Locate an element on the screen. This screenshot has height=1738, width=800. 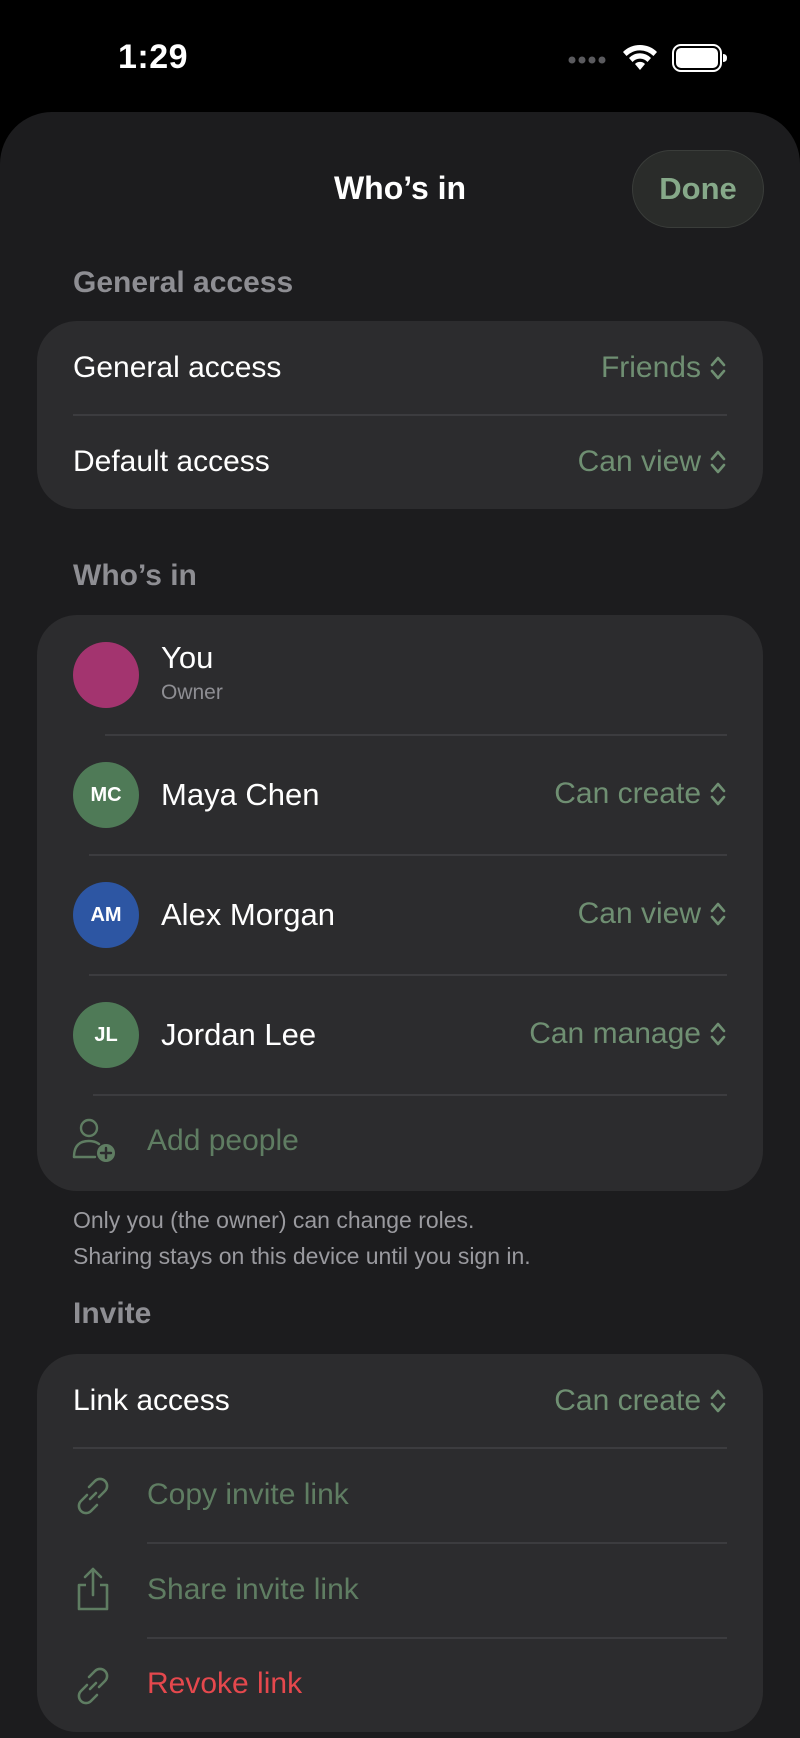
link-access-label: Link access is located at coordinates (151, 1400).